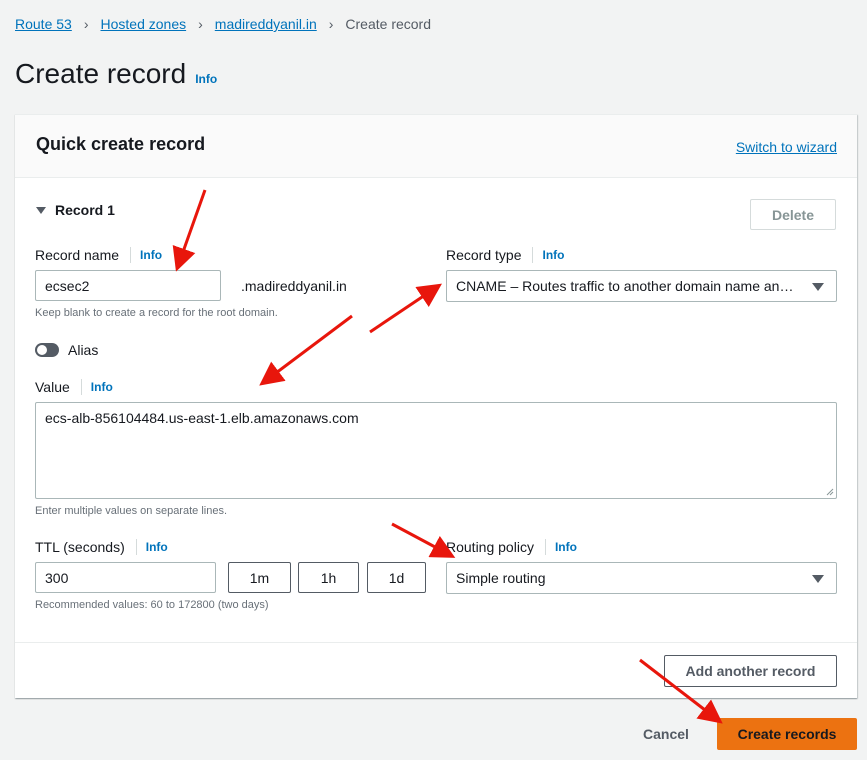 This screenshot has height=760, width=867. What do you see at coordinates (80, 547) in the screenshot?
I see `ttl-label: TTL (seconds)` at bounding box center [80, 547].